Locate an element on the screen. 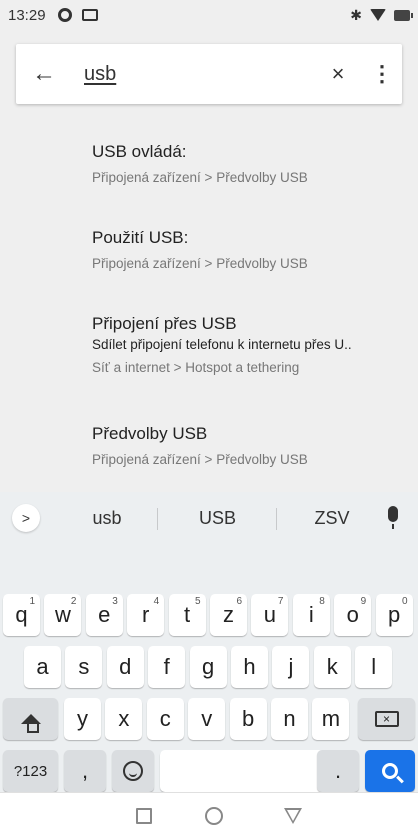 Image resolution: width=418 pixels, height=838 pixels. symbols-key: ?123 is located at coordinates (30, 771).